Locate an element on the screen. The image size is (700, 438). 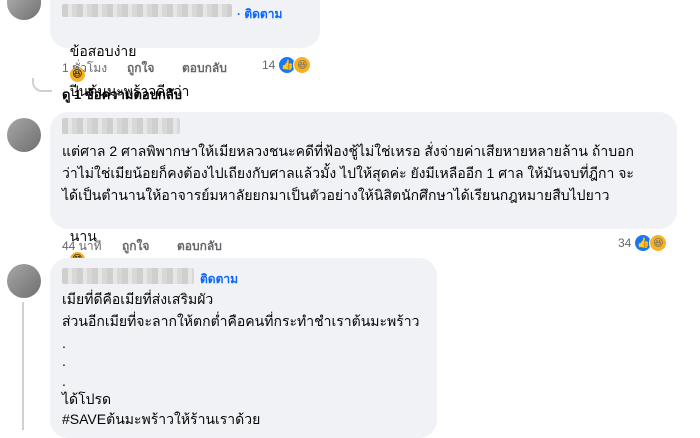
comment-text-line-5: . is located at coordinates (64, 381).